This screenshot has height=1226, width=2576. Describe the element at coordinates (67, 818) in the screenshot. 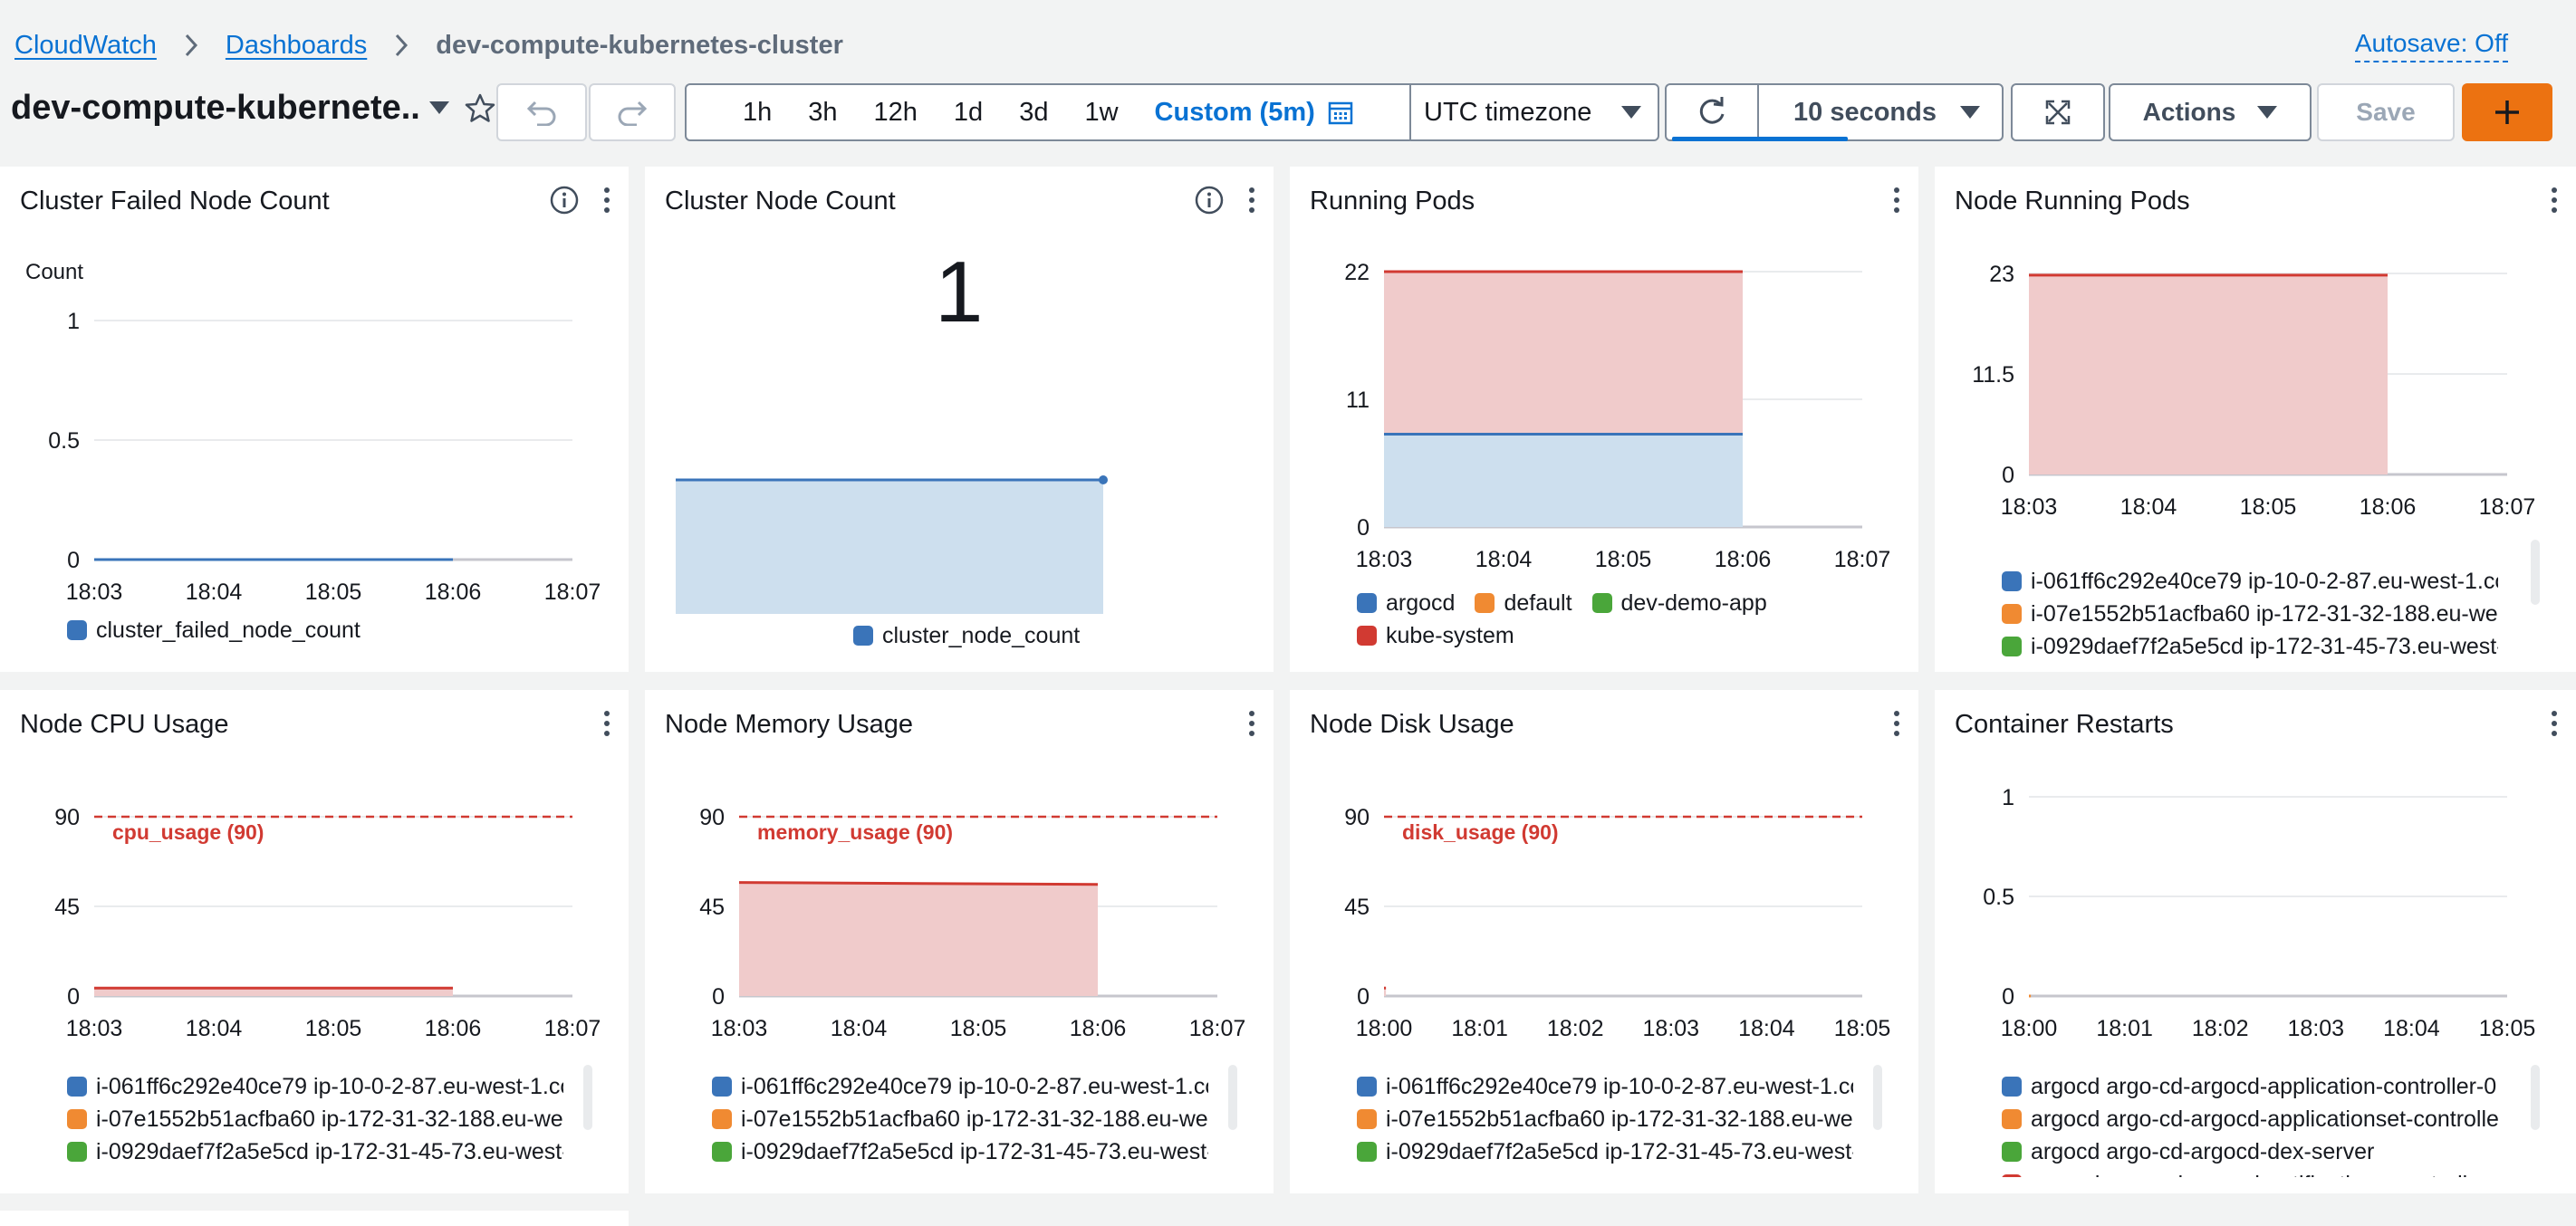

I see `y-tick-label: 90` at that location.